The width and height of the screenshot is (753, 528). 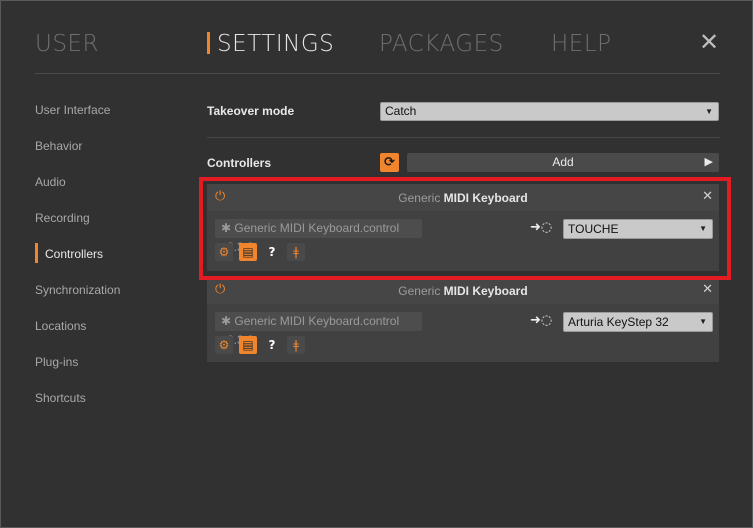 I want to click on sidebar-active-indicator, so click(x=36, y=253).